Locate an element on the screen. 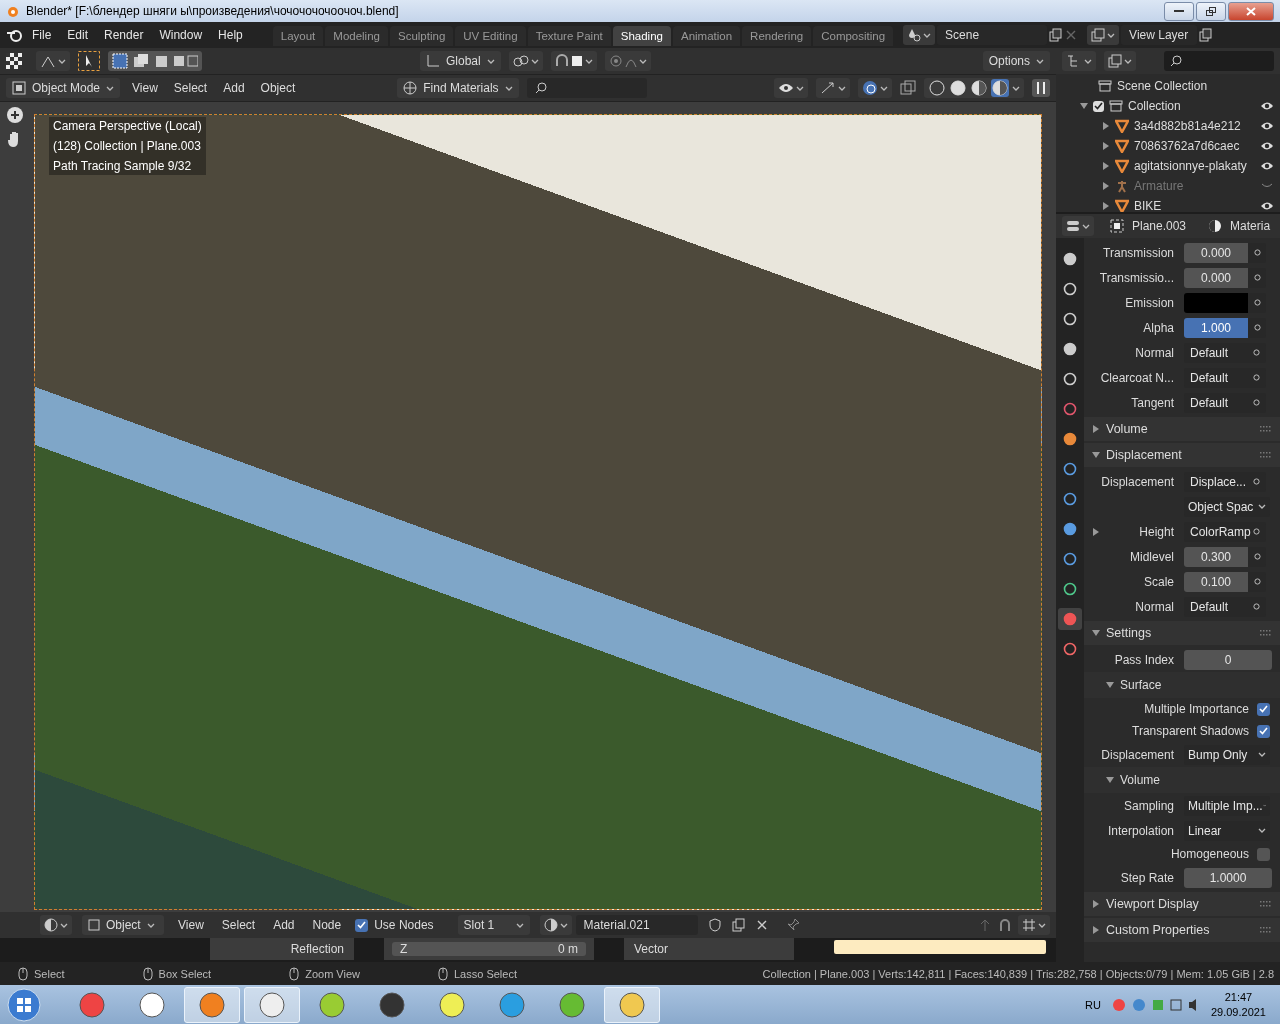  xray-icon is located at coordinates (908, 88).